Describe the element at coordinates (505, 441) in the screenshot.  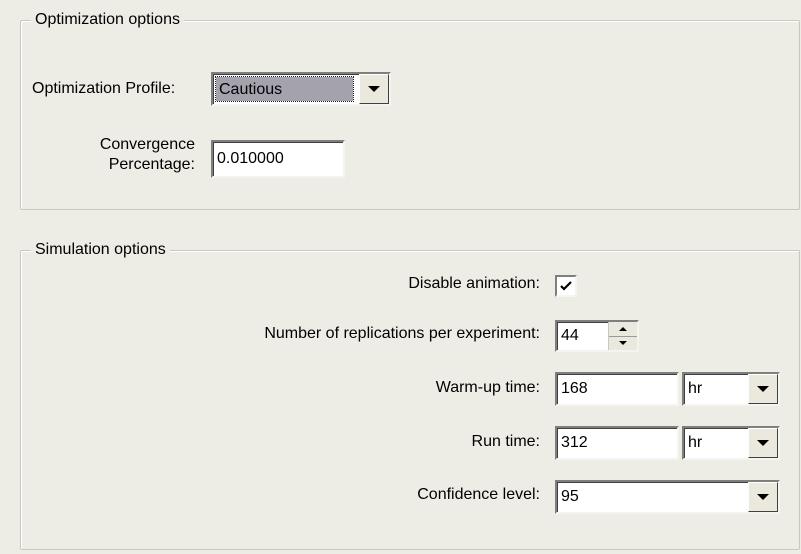
I see `run-time-label: Run time:` at that location.